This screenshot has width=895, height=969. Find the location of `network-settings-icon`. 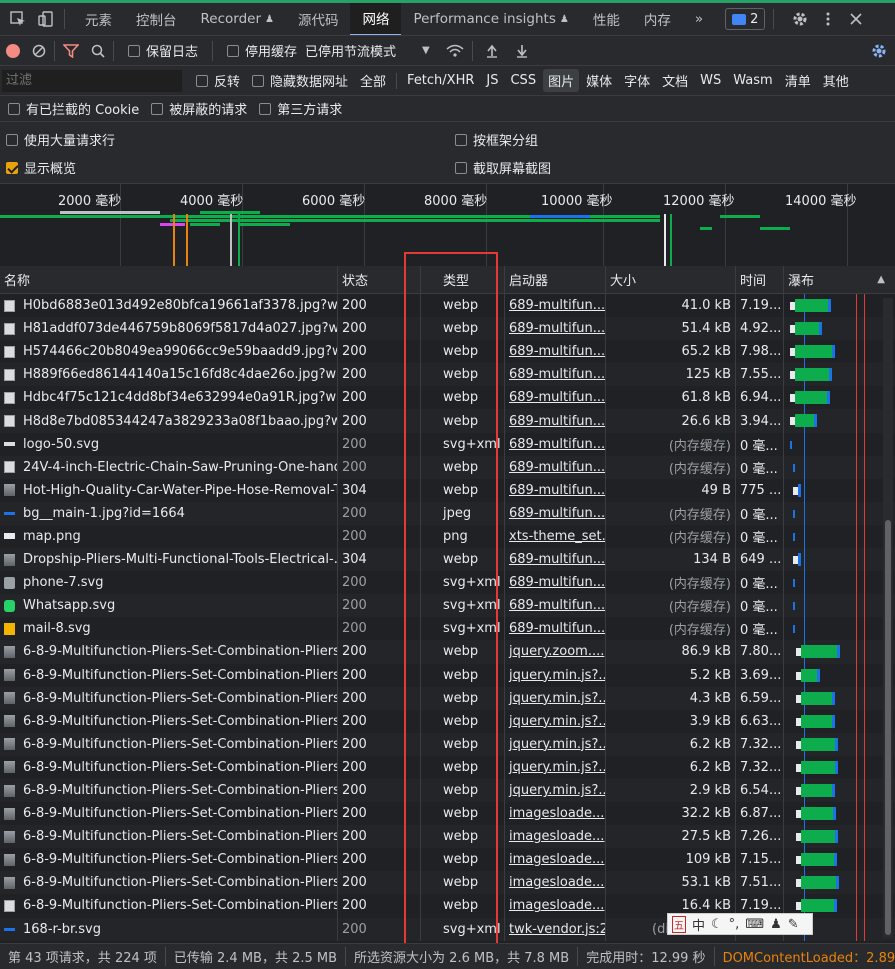

network-settings-icon is located at coordinates (879, 51).